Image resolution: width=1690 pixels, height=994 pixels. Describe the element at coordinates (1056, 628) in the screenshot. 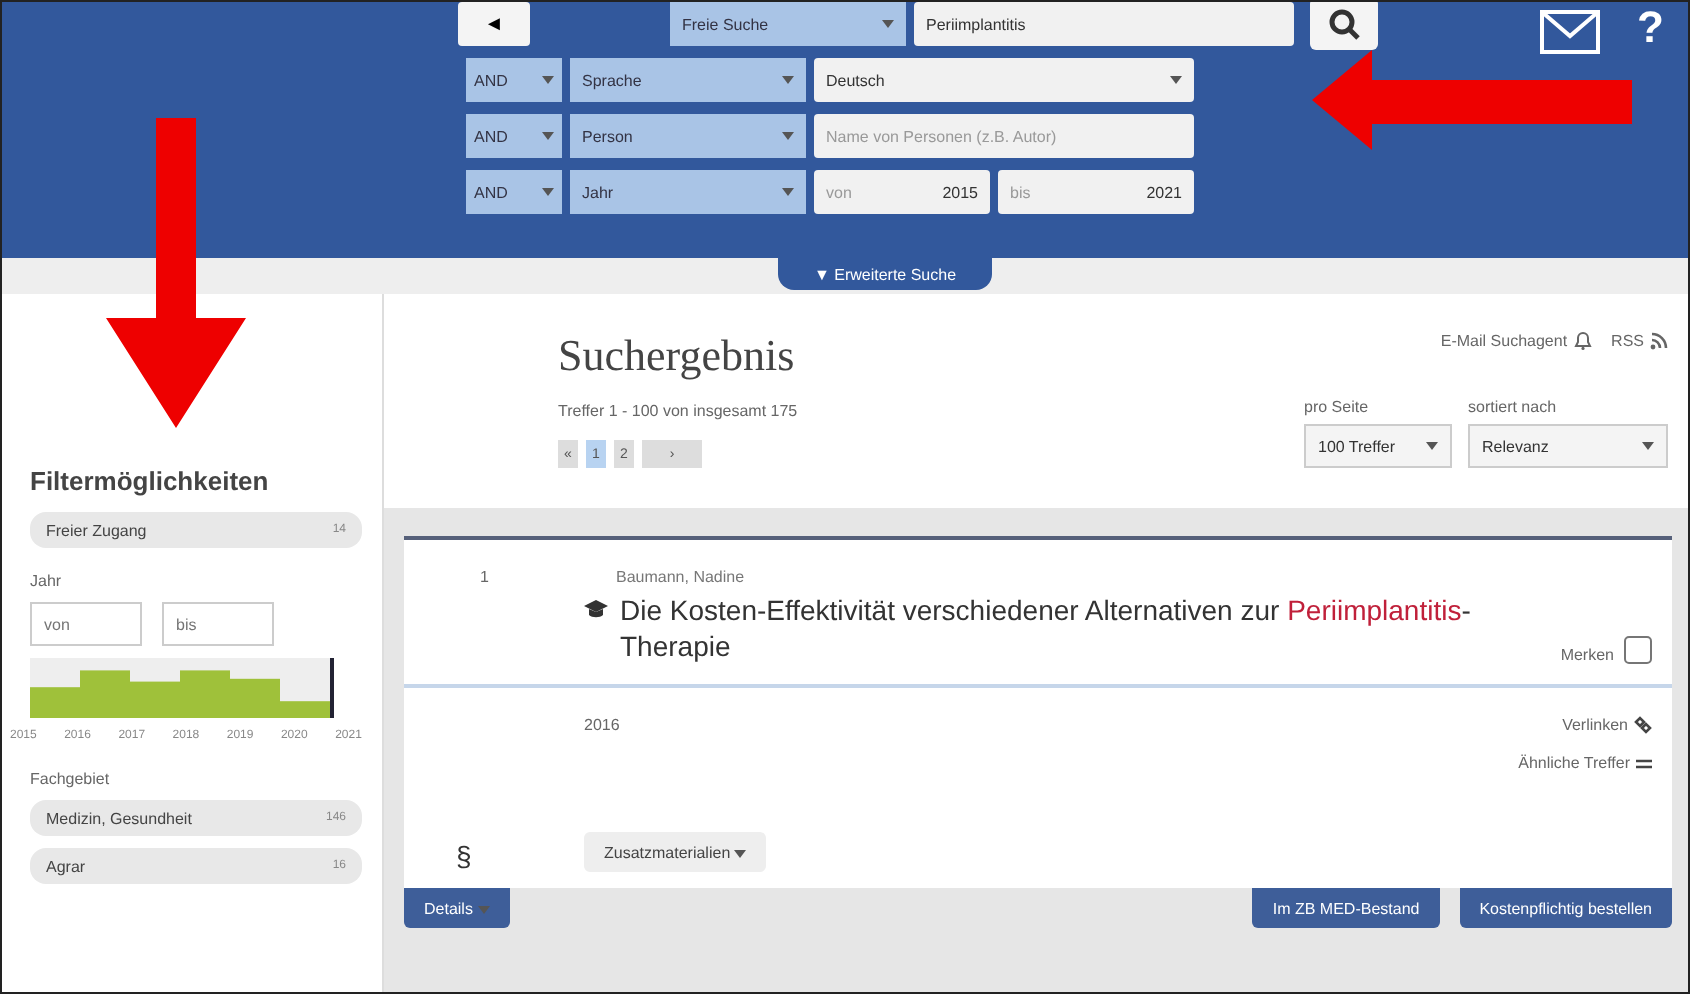

I see `result-title: Die Kosten-Effektivität verschiedener Alternativen zur Periimplantitis-Therapie` at that location.